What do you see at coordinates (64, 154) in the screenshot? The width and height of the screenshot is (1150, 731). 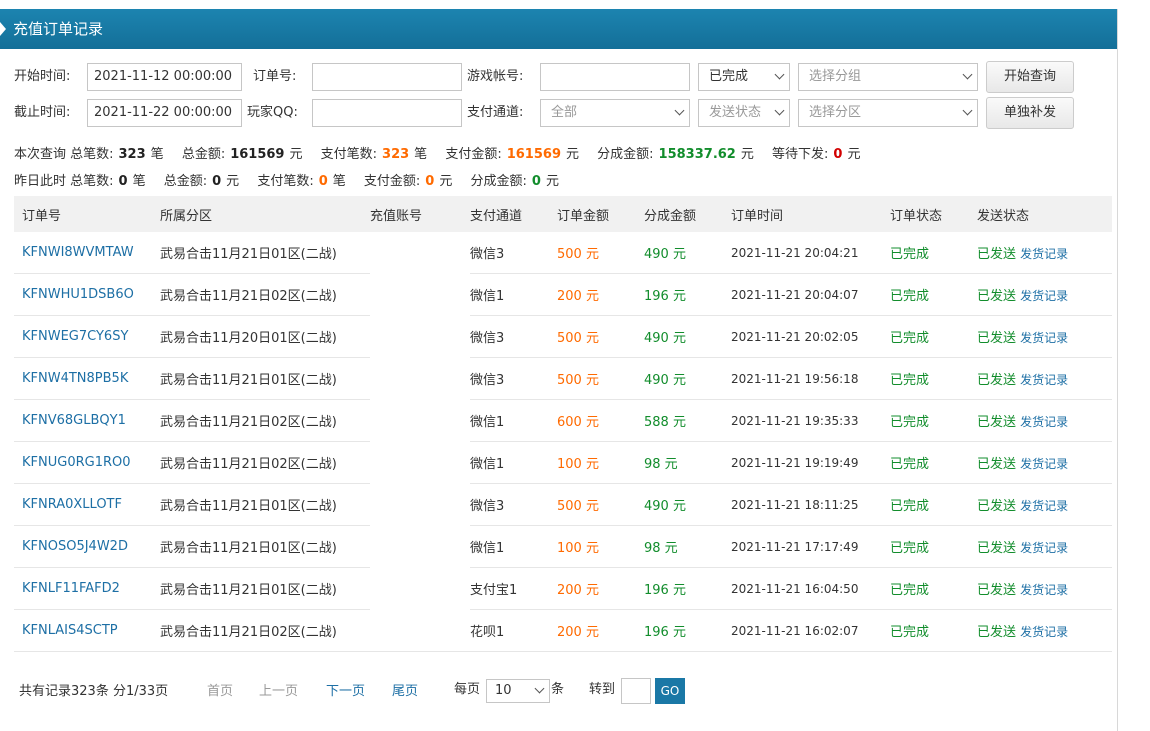 I see `stat-label: 本次查询 总笔数:` at bounding box center [64, 154].